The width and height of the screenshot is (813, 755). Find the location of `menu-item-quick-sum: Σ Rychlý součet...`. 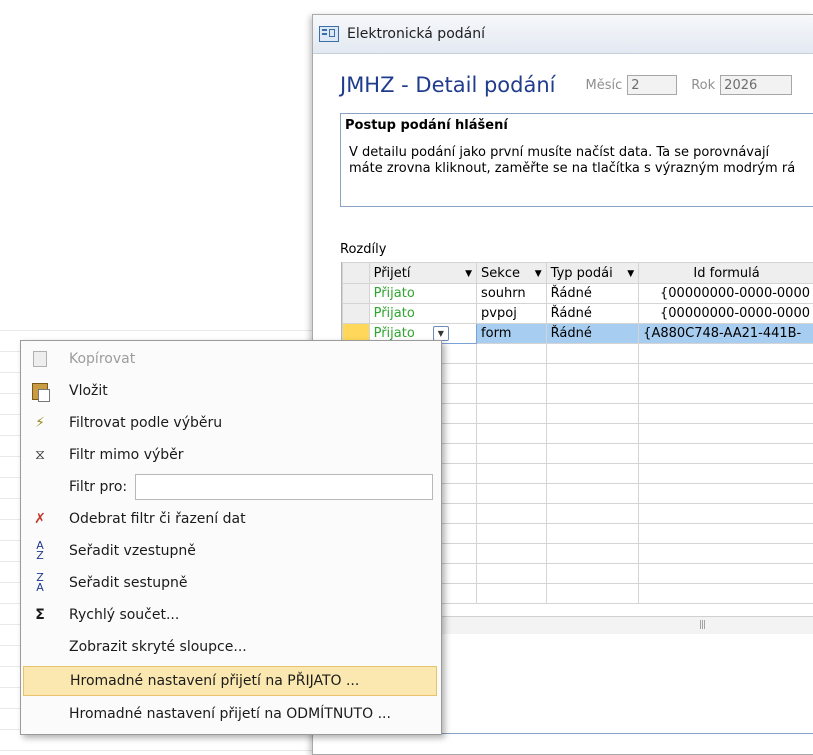

menu-item-quick-sum: Σ Rychlý součet... is located at coordinates (230, 615).